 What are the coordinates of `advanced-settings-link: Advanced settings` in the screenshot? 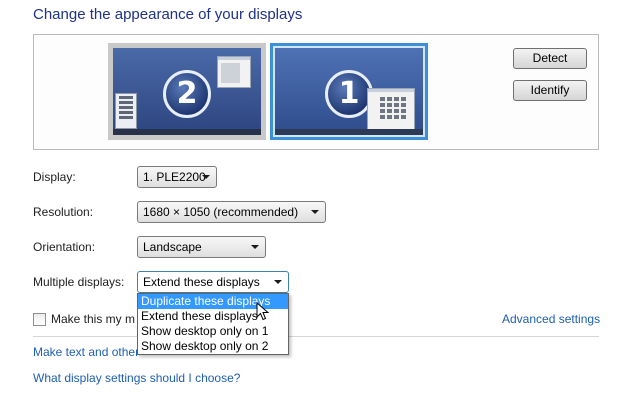 It's located at (551, 319).